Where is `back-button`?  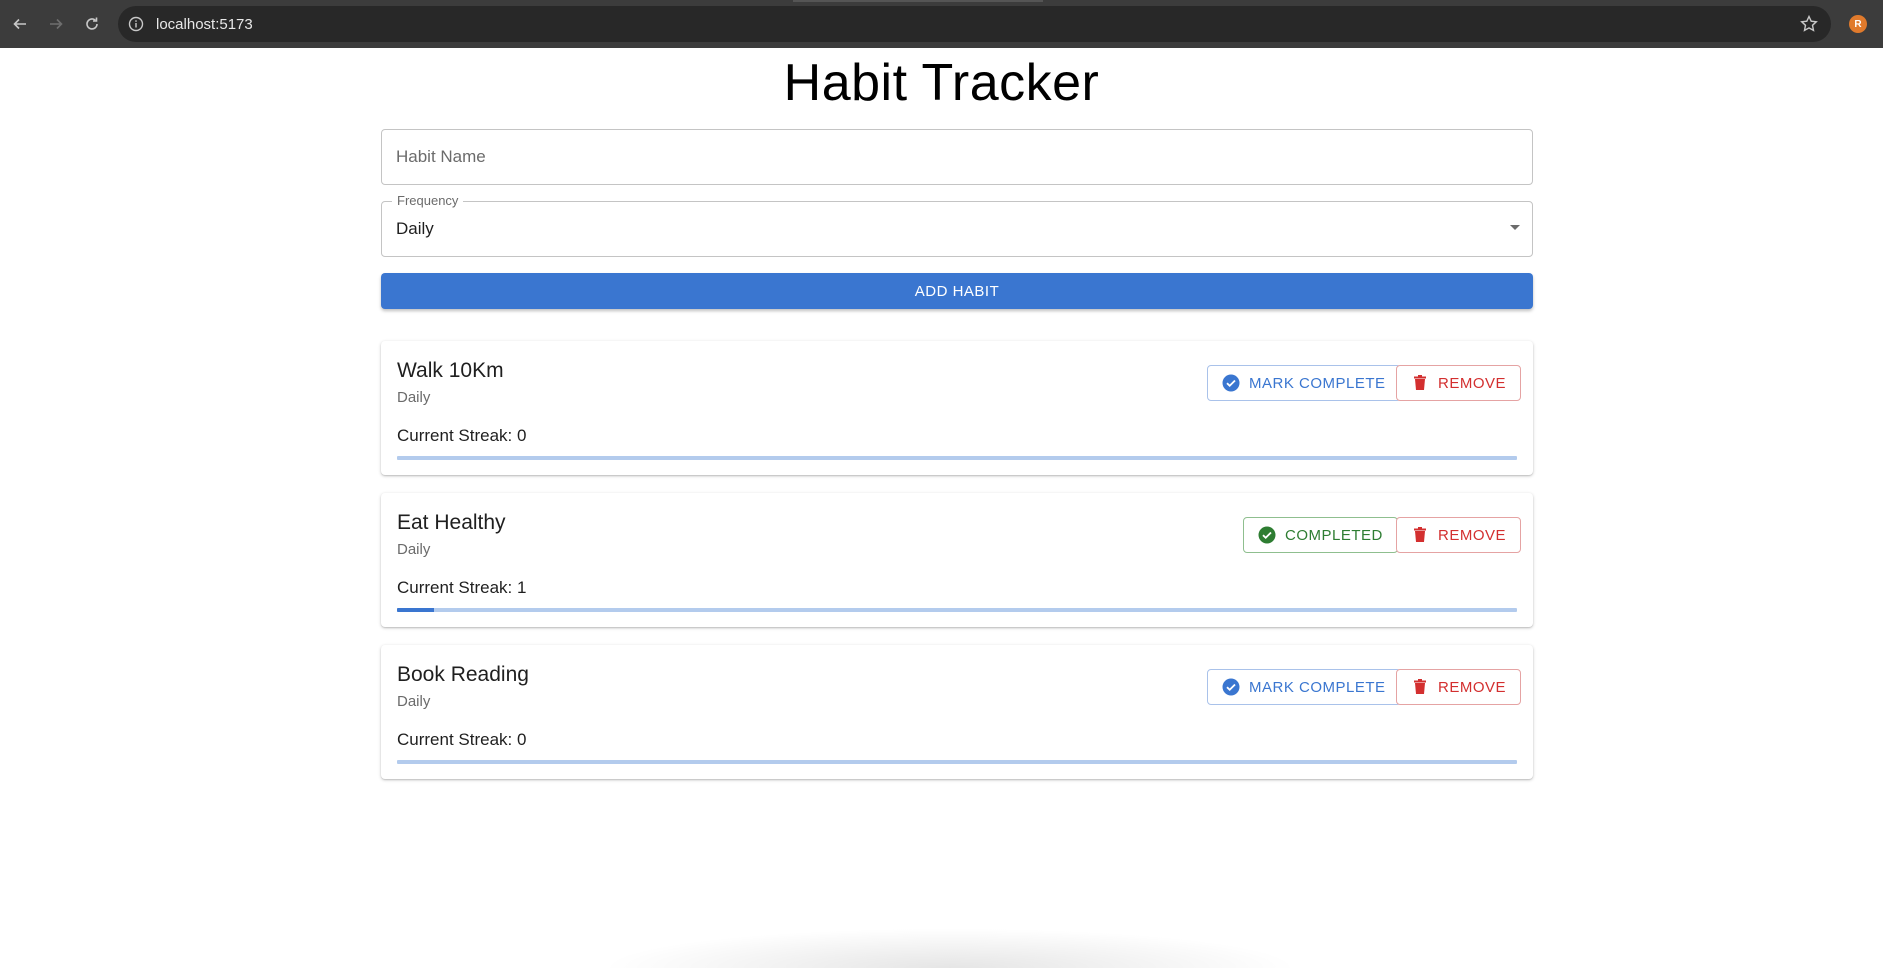 back-button is located at coordinates (20, 24).